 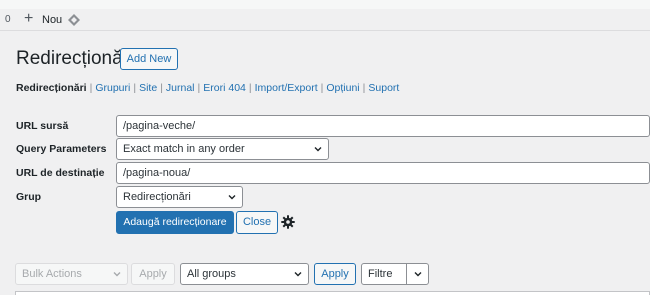 I want to click on top-strip, so click(x=325, y=4).